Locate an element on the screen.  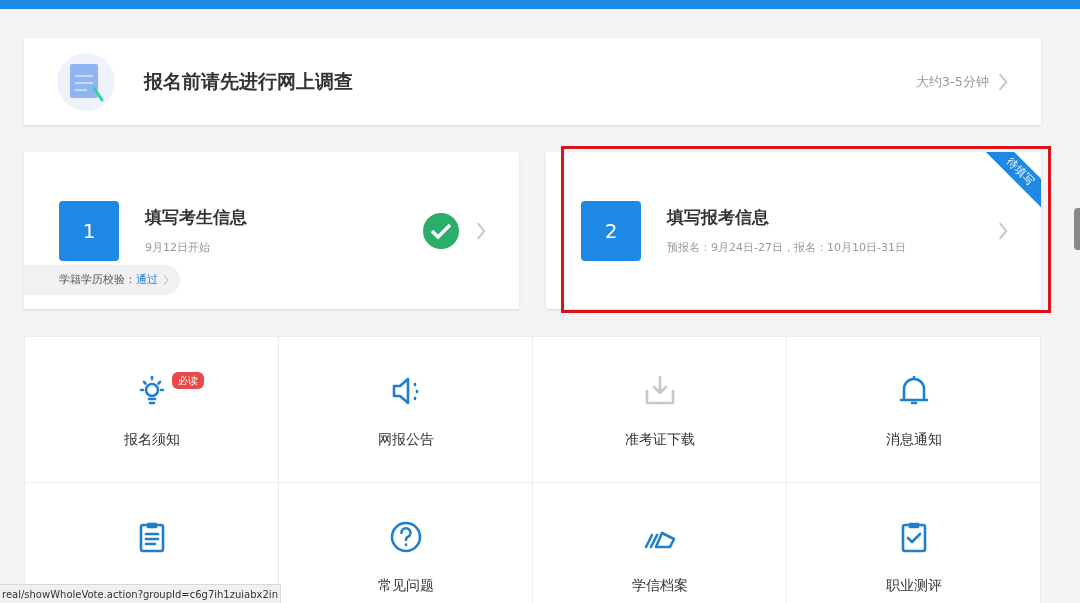
verification-pill: 学籍学历校验：通过 is located at coordinates (102, 280).